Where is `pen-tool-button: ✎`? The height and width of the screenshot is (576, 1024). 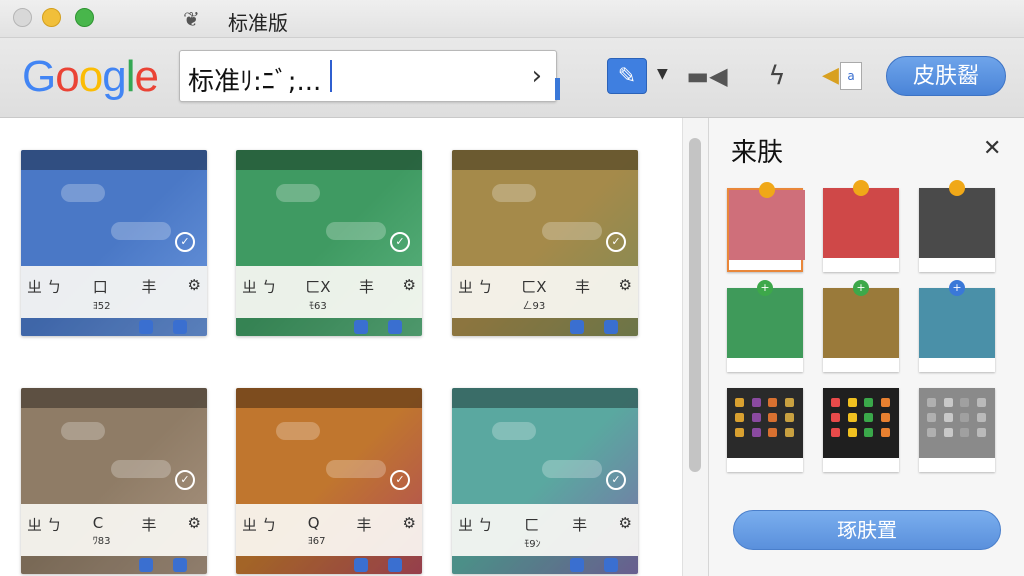
pen-tool-button: ✎ is located at coordinates (627, 76).